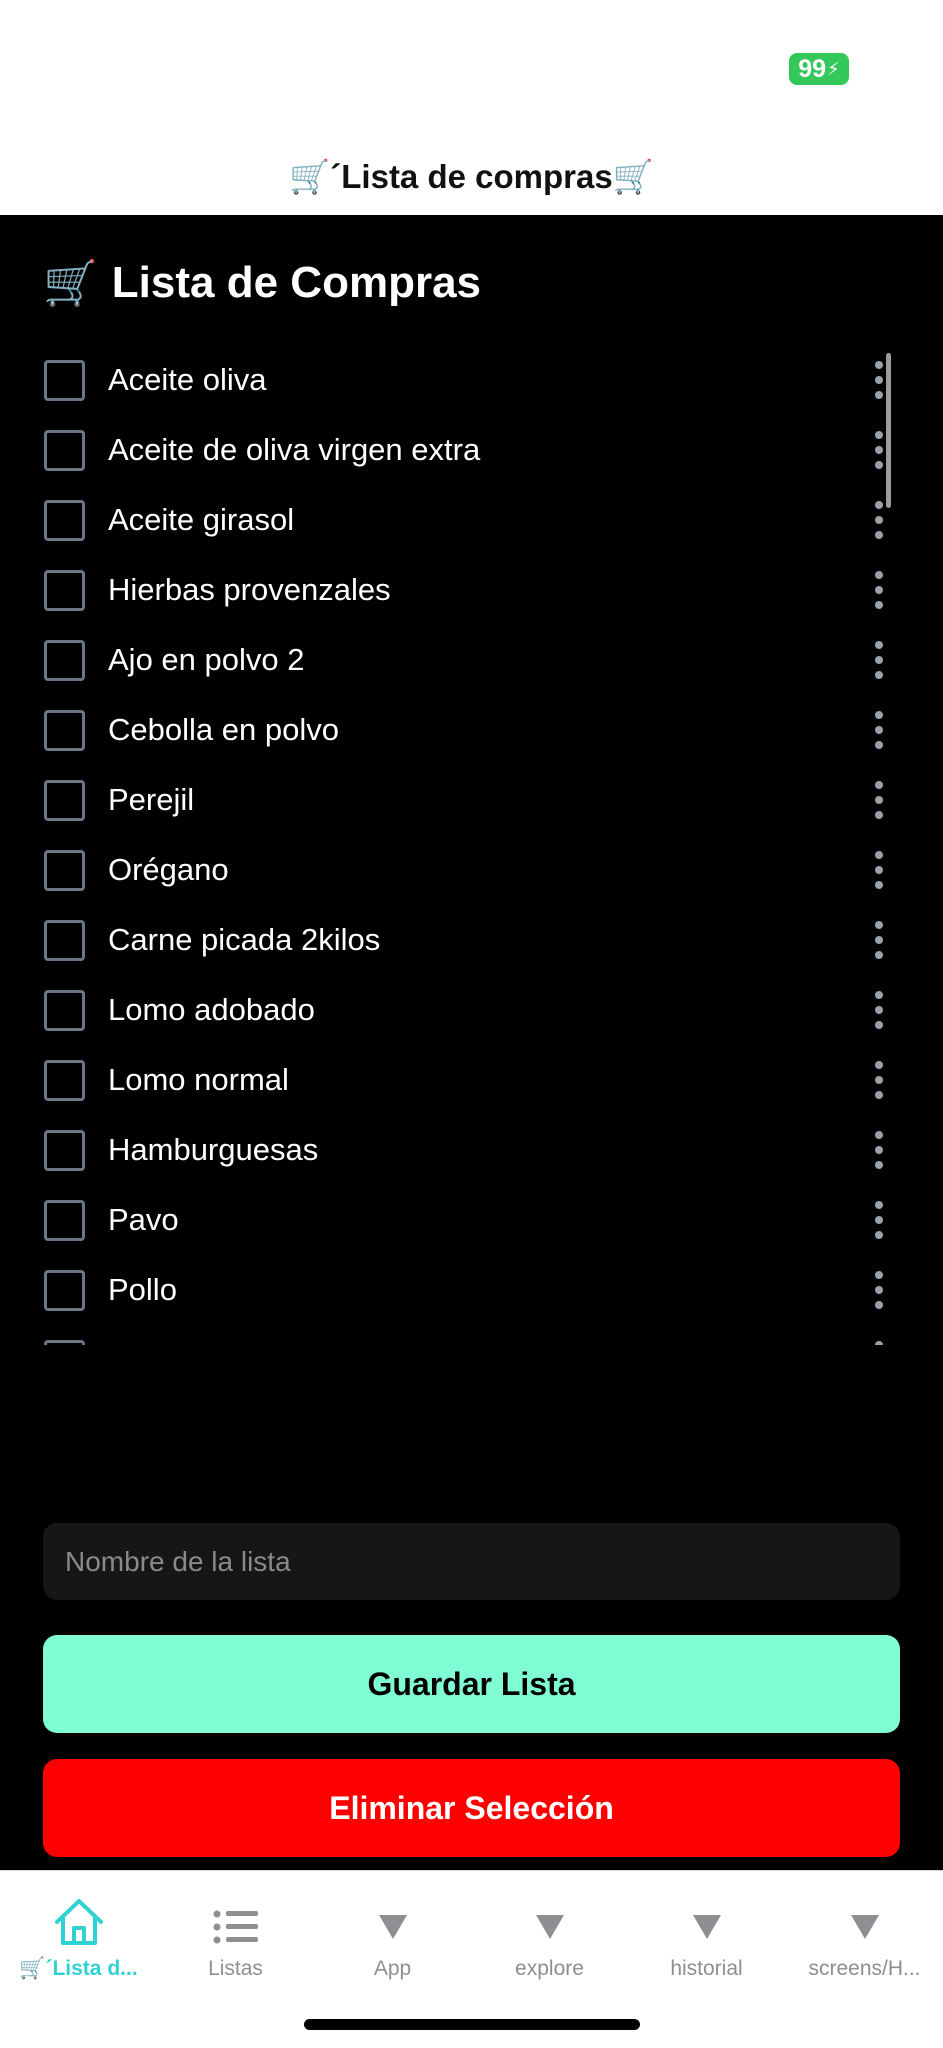 The width and height of the screenshot is (943, 2048). Describe the element at coordinates (812, 69) in the screenshot. I see `battery-level: 99` at that location.